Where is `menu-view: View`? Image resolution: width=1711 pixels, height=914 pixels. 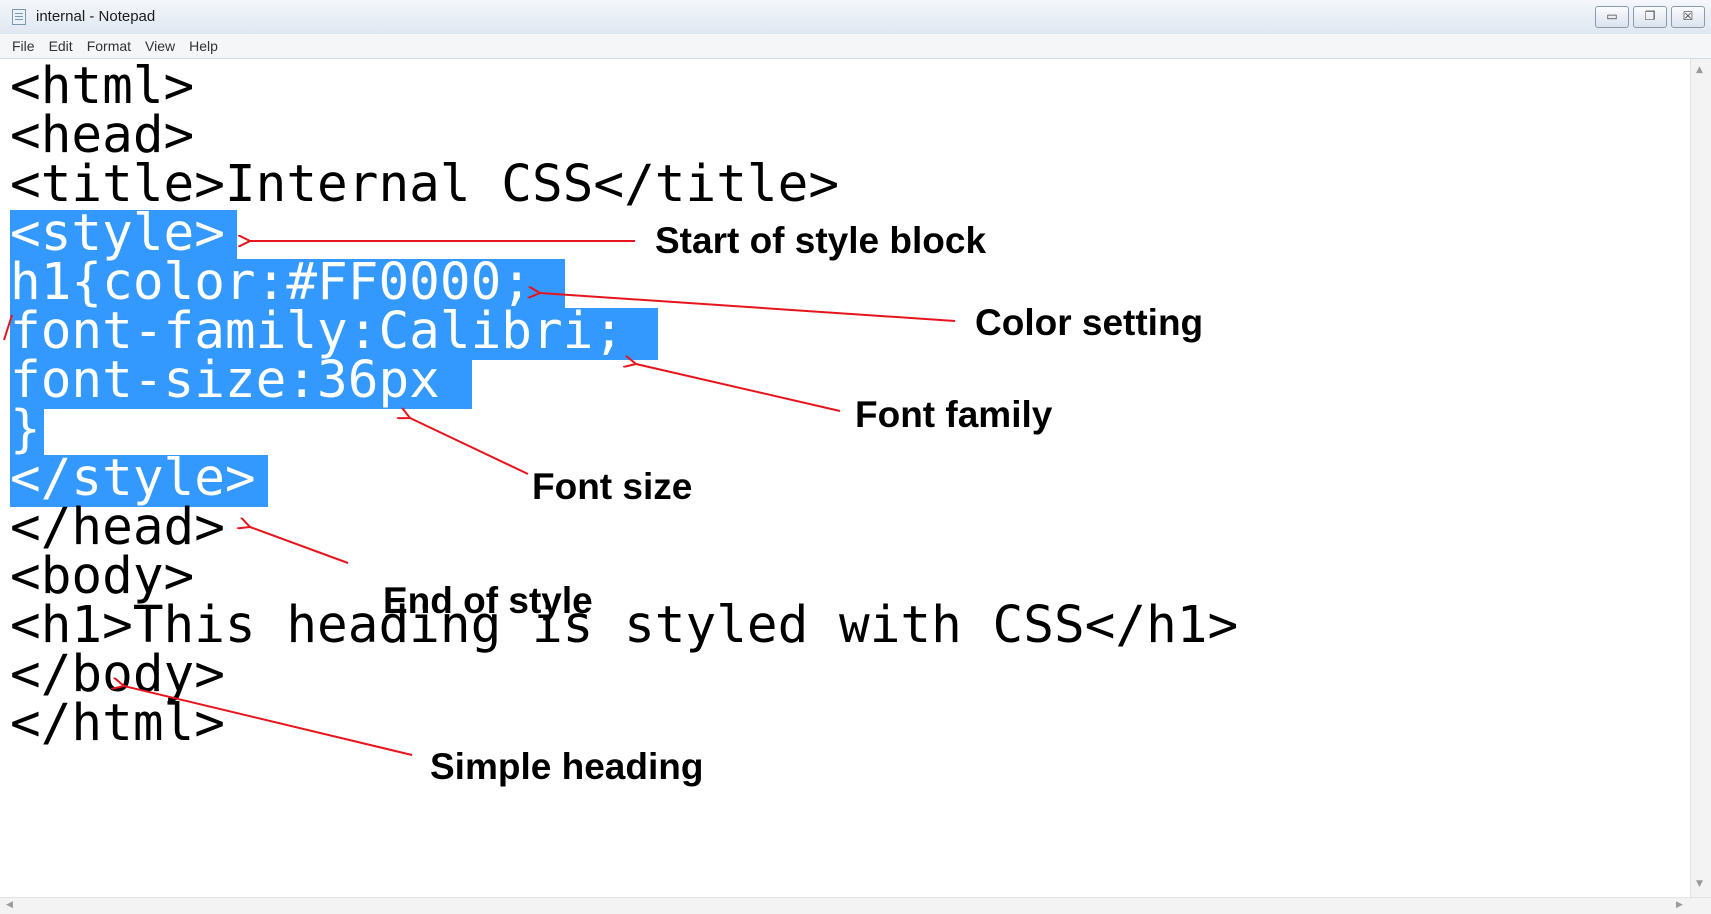
menu-view: View is located at coordinates (160, 44).